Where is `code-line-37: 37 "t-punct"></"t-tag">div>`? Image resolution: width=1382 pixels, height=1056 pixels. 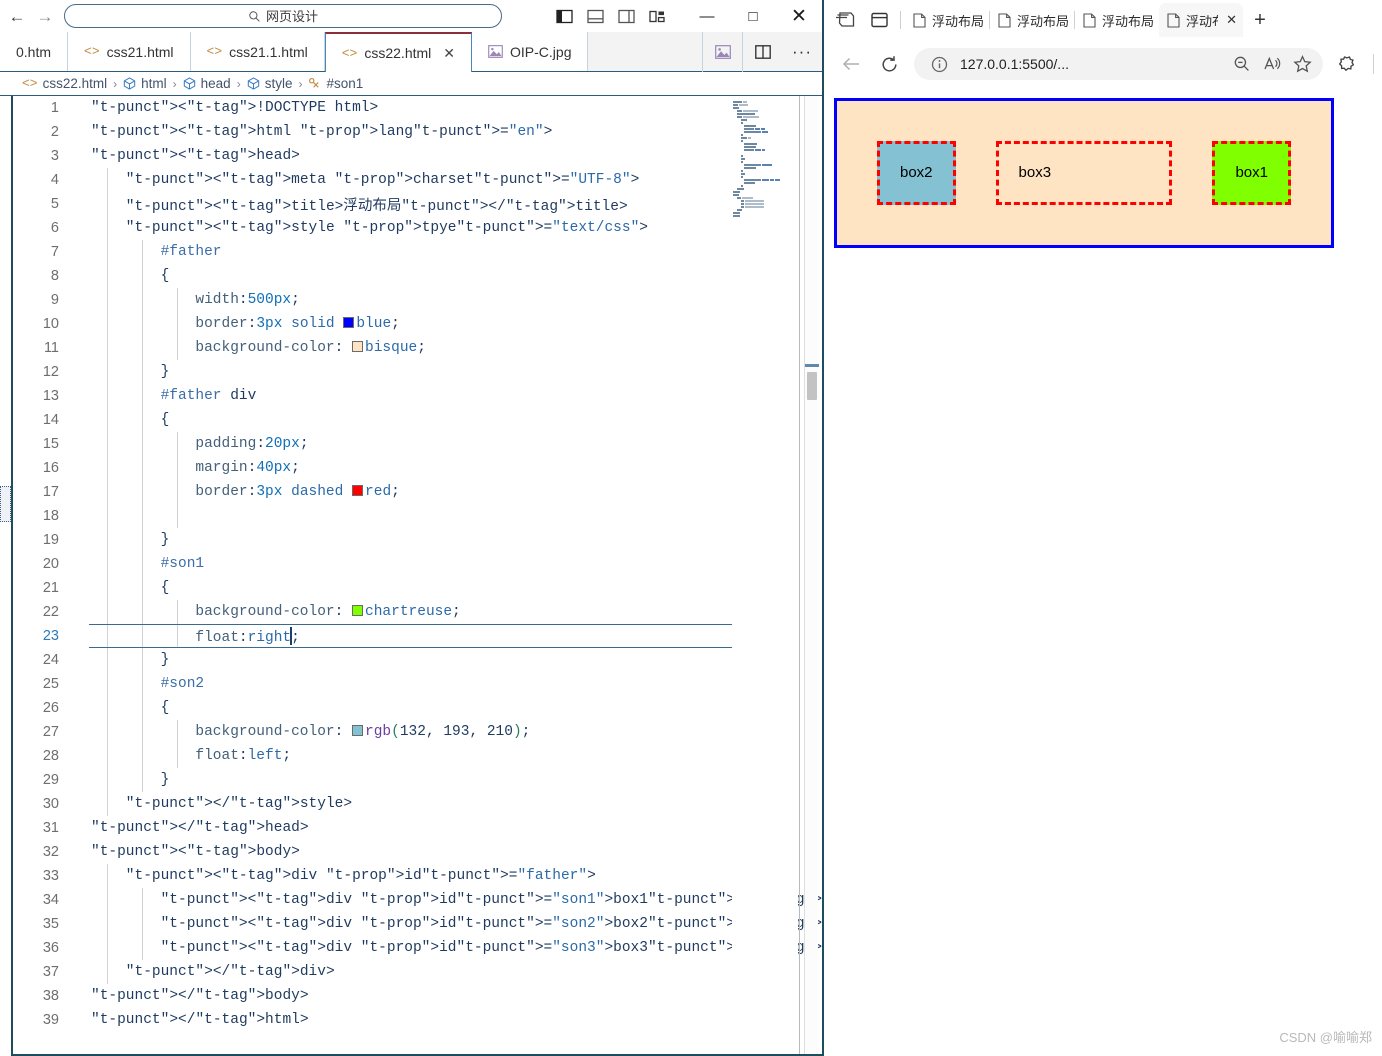
code-line-37: 37 "t-punct"></"t-tag">div> is located at coordinates (417, 972).